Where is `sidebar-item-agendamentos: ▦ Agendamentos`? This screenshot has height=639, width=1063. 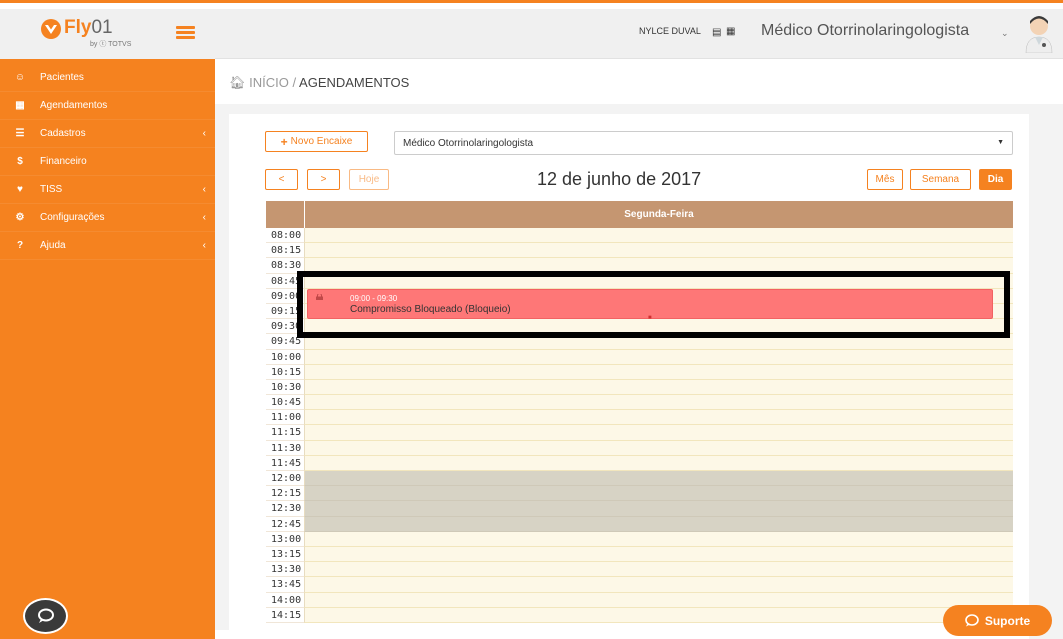
sidebar-item-agendamentos: ▦ Agendamentos is located at coordinates (107, 106).